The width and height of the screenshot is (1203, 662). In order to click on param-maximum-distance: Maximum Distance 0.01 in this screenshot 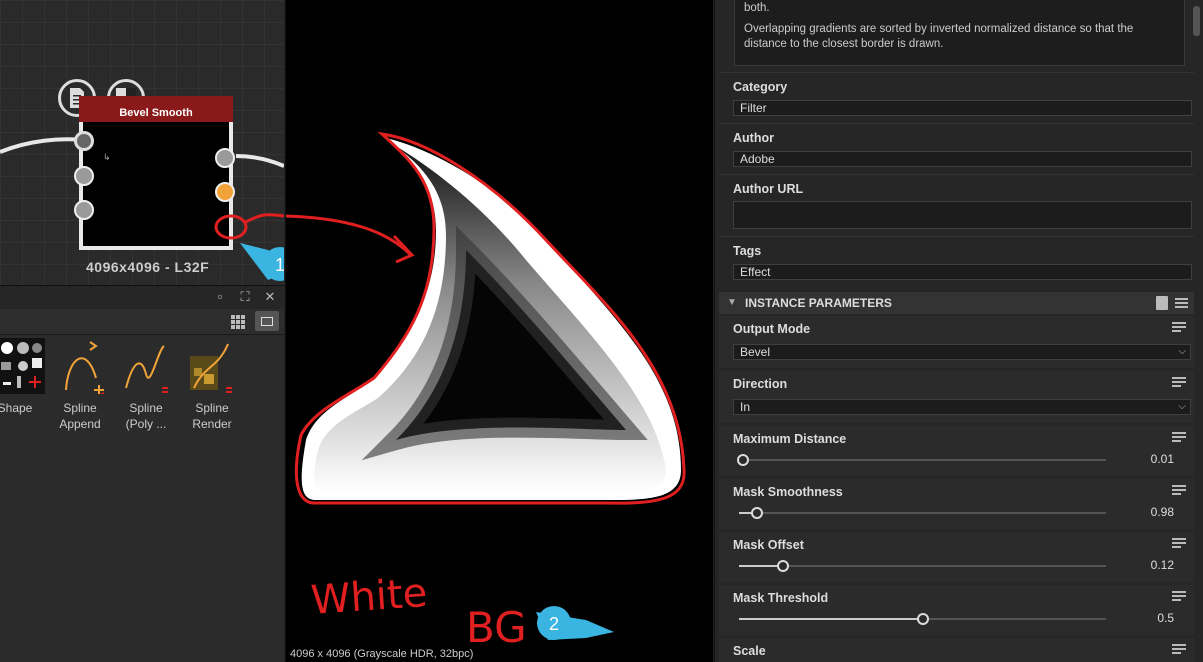, I will do `click(956, 451)`.